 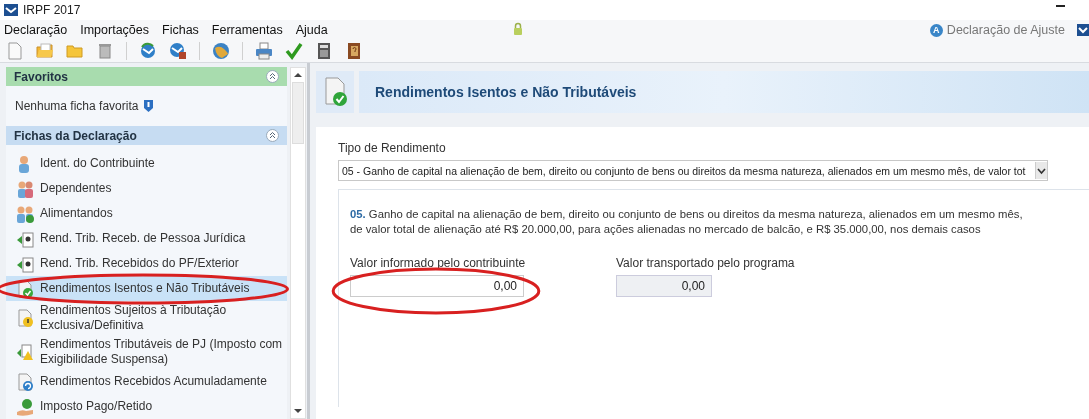 I want to click on section-header: Fichas da Declaração, so click(x=147, y=135).